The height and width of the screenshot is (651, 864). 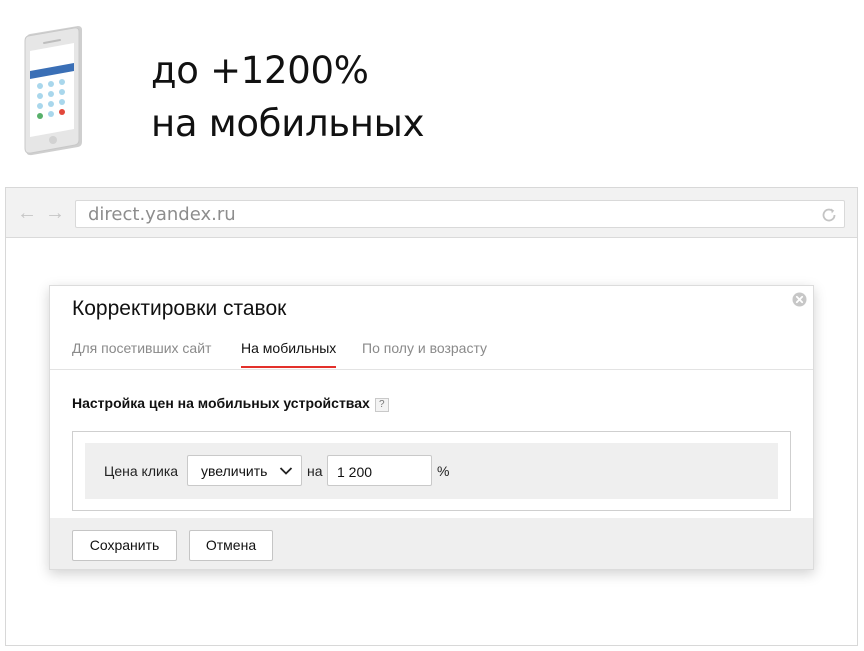 I want to click on settings-box: Цена клика увеличить на 1 200 %, so click(x=431, y=471).